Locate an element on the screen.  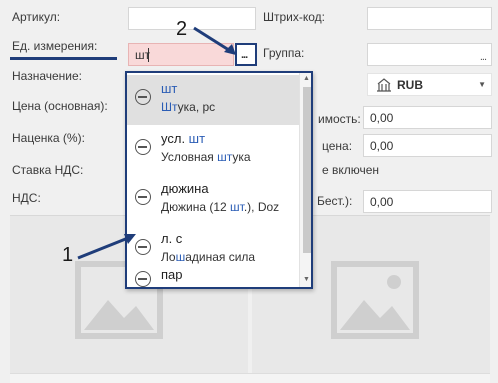
best-input: 0,00 is located at coordinates (427, 201).